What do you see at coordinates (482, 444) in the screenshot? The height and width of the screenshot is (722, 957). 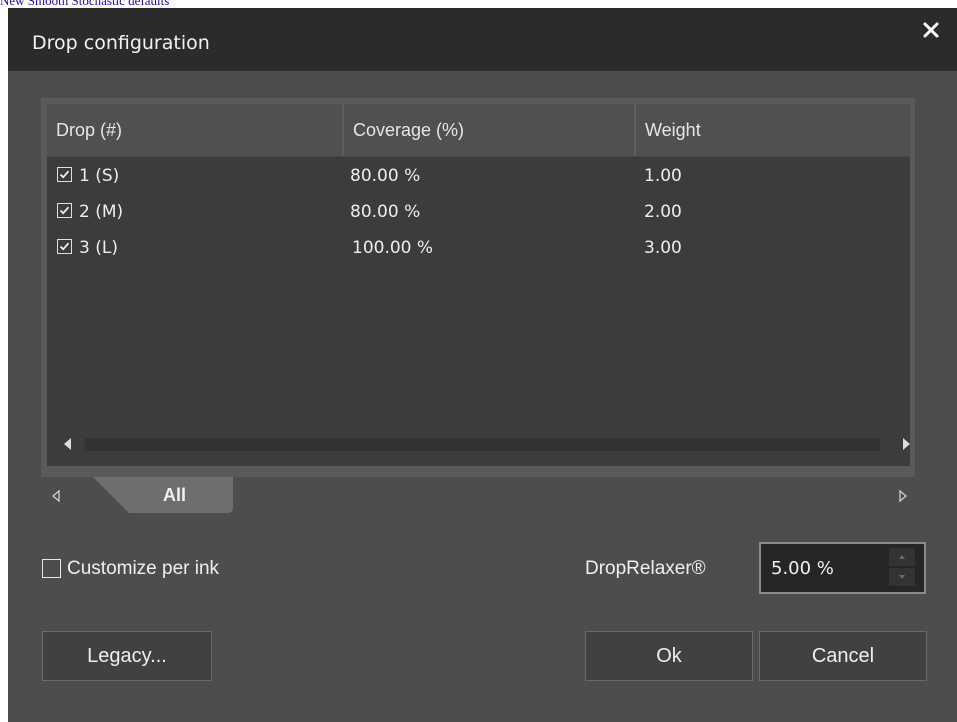 I see `scroll-track` at bounding box center [482, 444].